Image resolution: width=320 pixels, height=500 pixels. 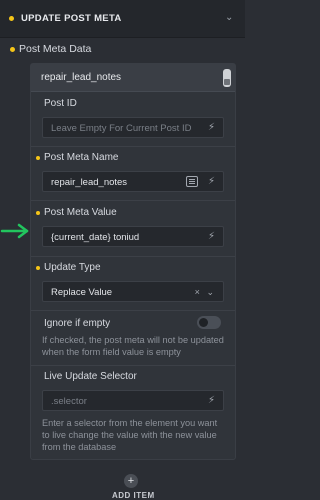 I want to click on add-item-label: ADD ITEM, so click(x=133, y=495).